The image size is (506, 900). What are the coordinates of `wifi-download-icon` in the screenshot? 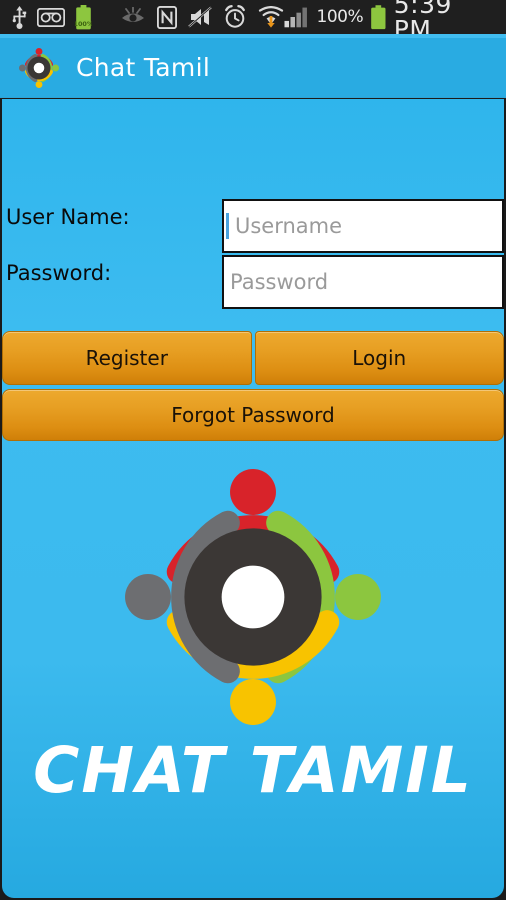 It's located at (271, 16).